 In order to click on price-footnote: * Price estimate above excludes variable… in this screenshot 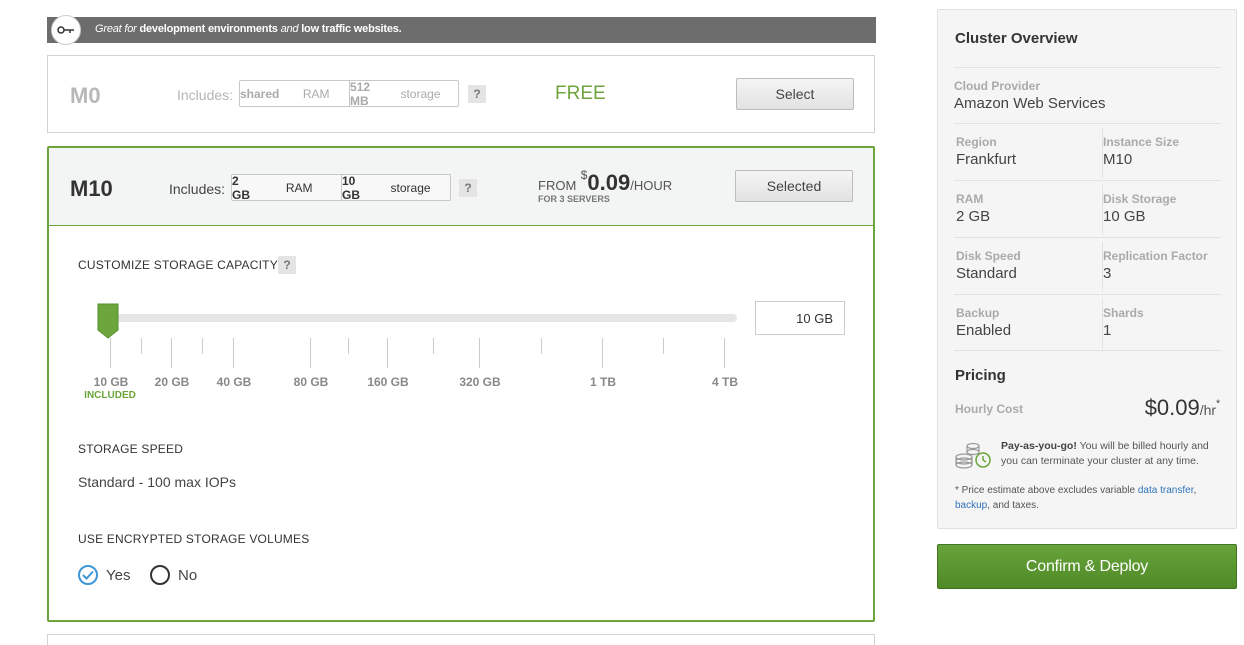, I will do `click(1076, 498)`.